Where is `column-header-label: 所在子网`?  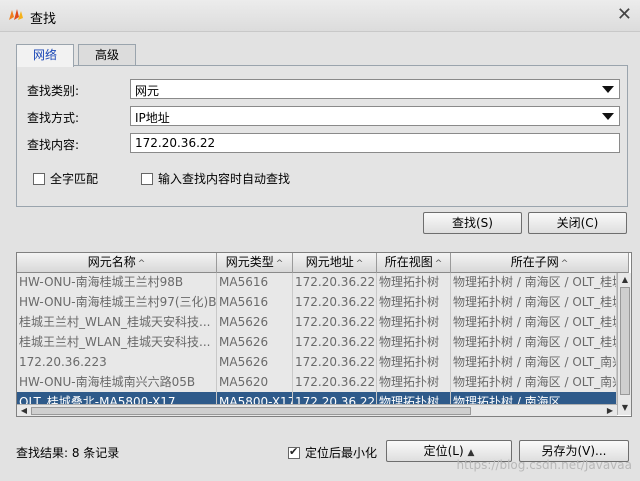 column-header-label: 所在子网 is located at coordinates (534, 262).